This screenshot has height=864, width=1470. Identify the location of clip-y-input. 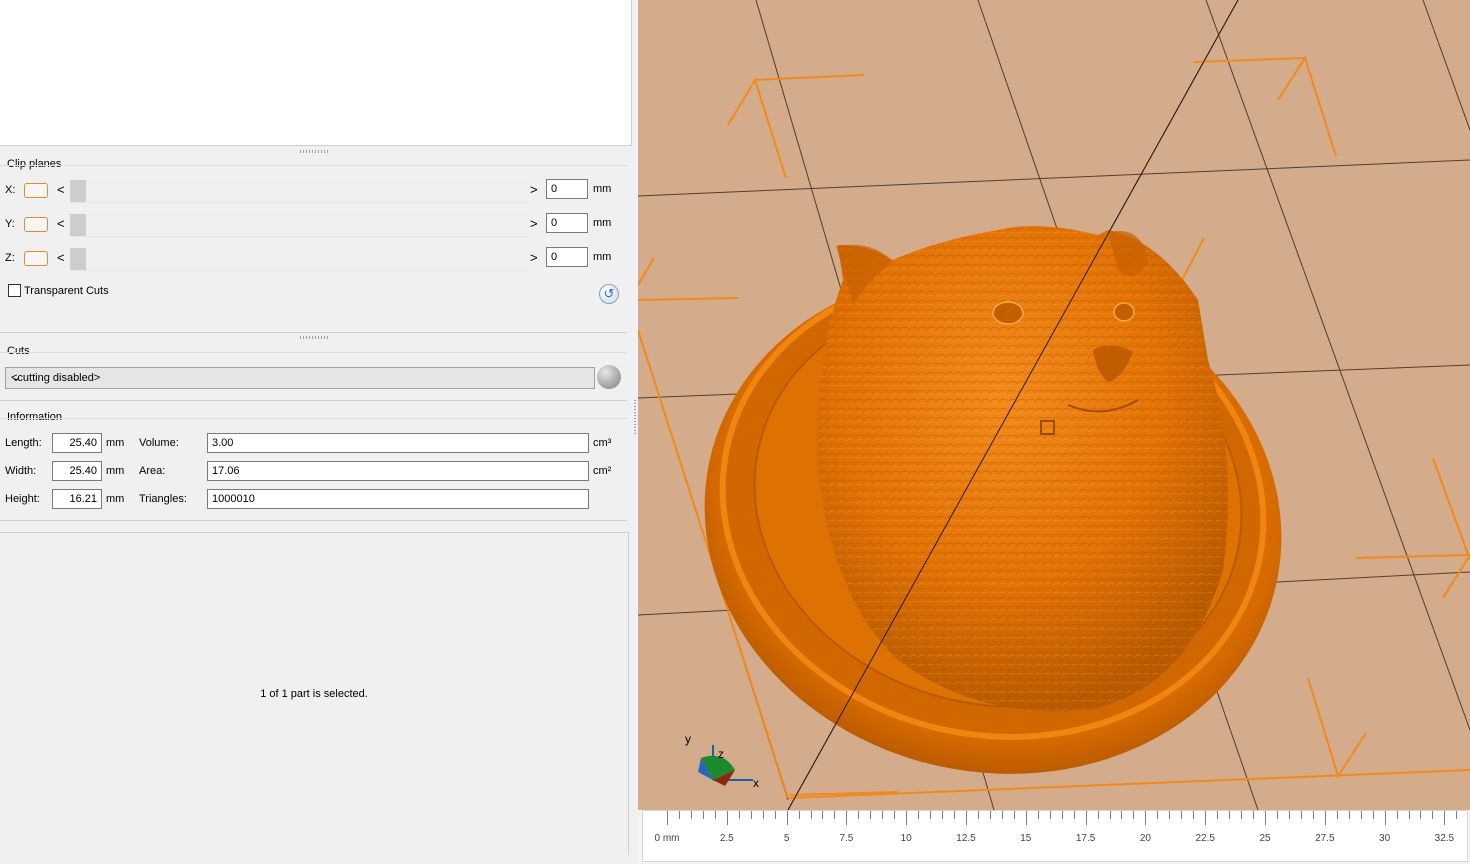
(567, 223).